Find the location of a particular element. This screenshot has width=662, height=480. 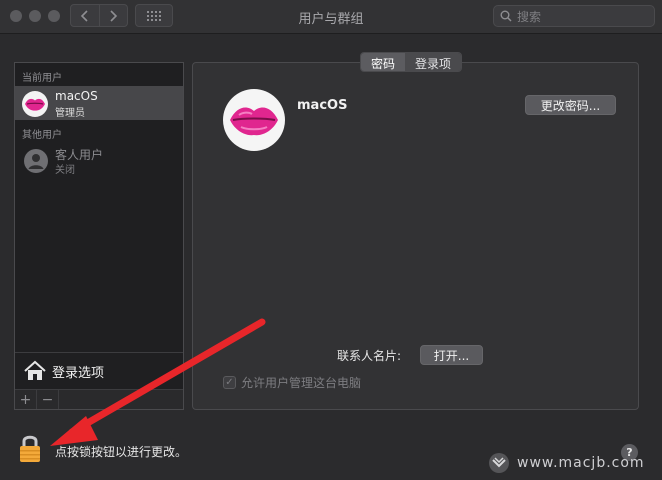

user-picture is located at coordinates (254, 120).